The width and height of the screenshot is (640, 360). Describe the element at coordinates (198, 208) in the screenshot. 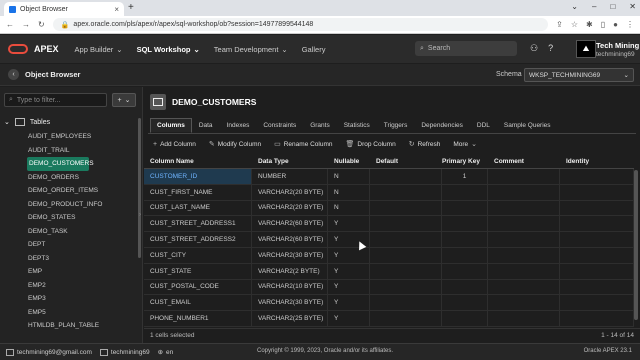

I see `grid-cell: CUST_LAST_NAME` at that location.